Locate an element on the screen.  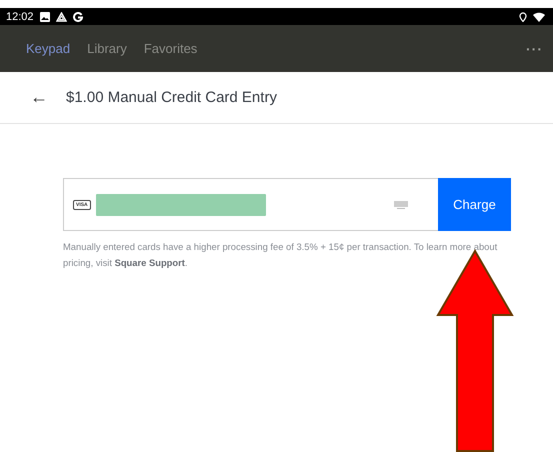
nav-tab: Favorites is located at coordinates (171, 48).